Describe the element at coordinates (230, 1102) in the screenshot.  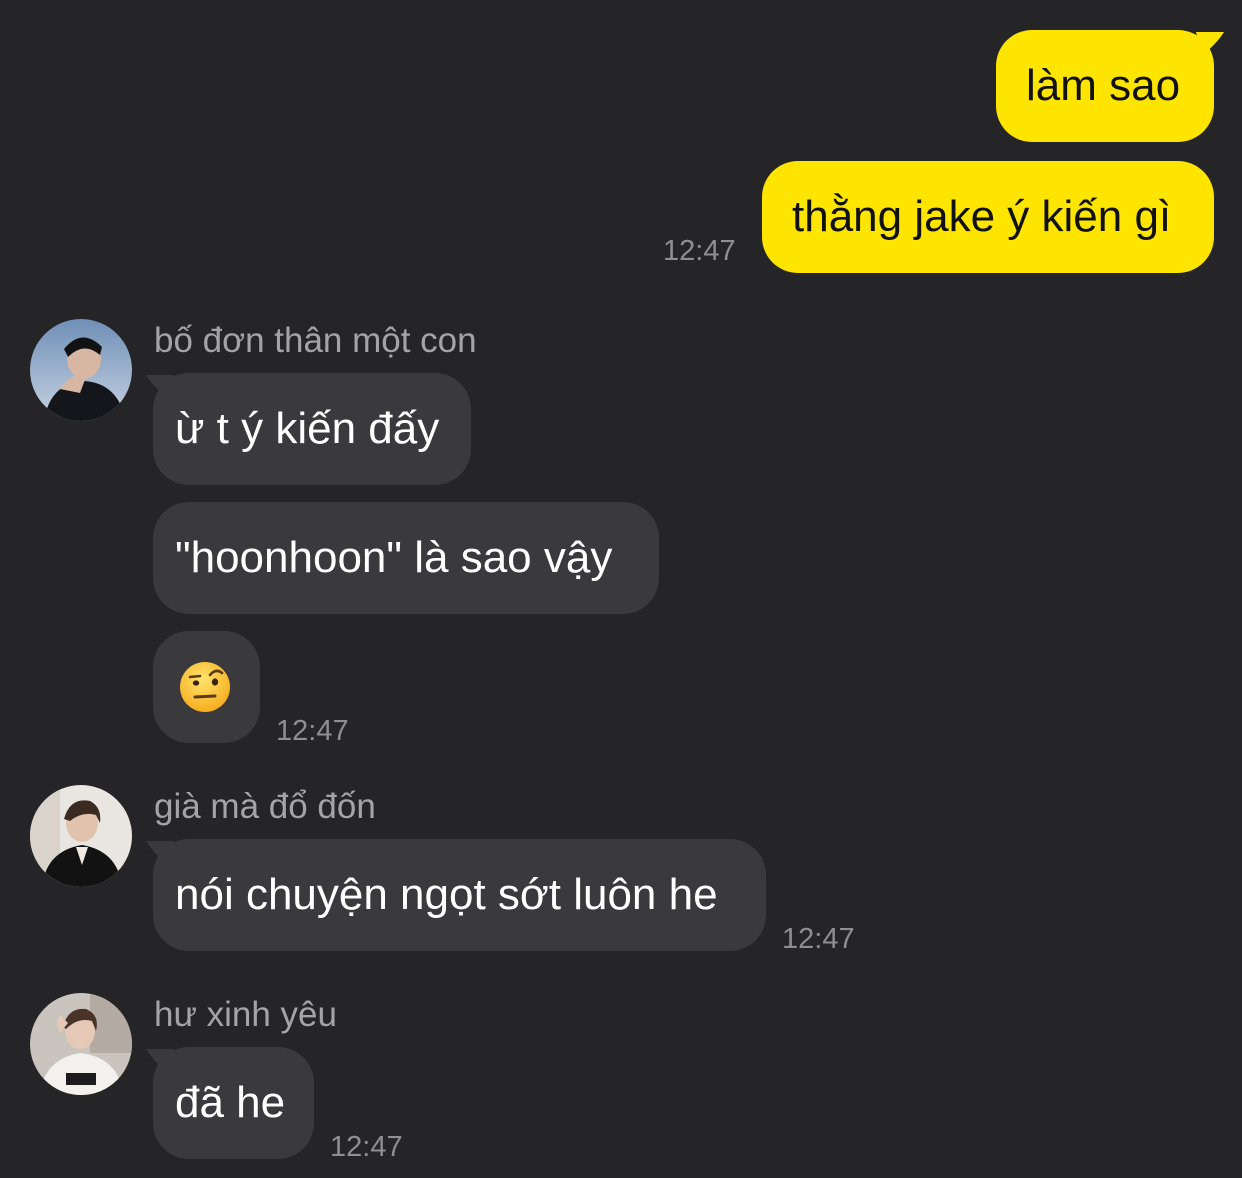
I see `message-text: đã he` at that location.